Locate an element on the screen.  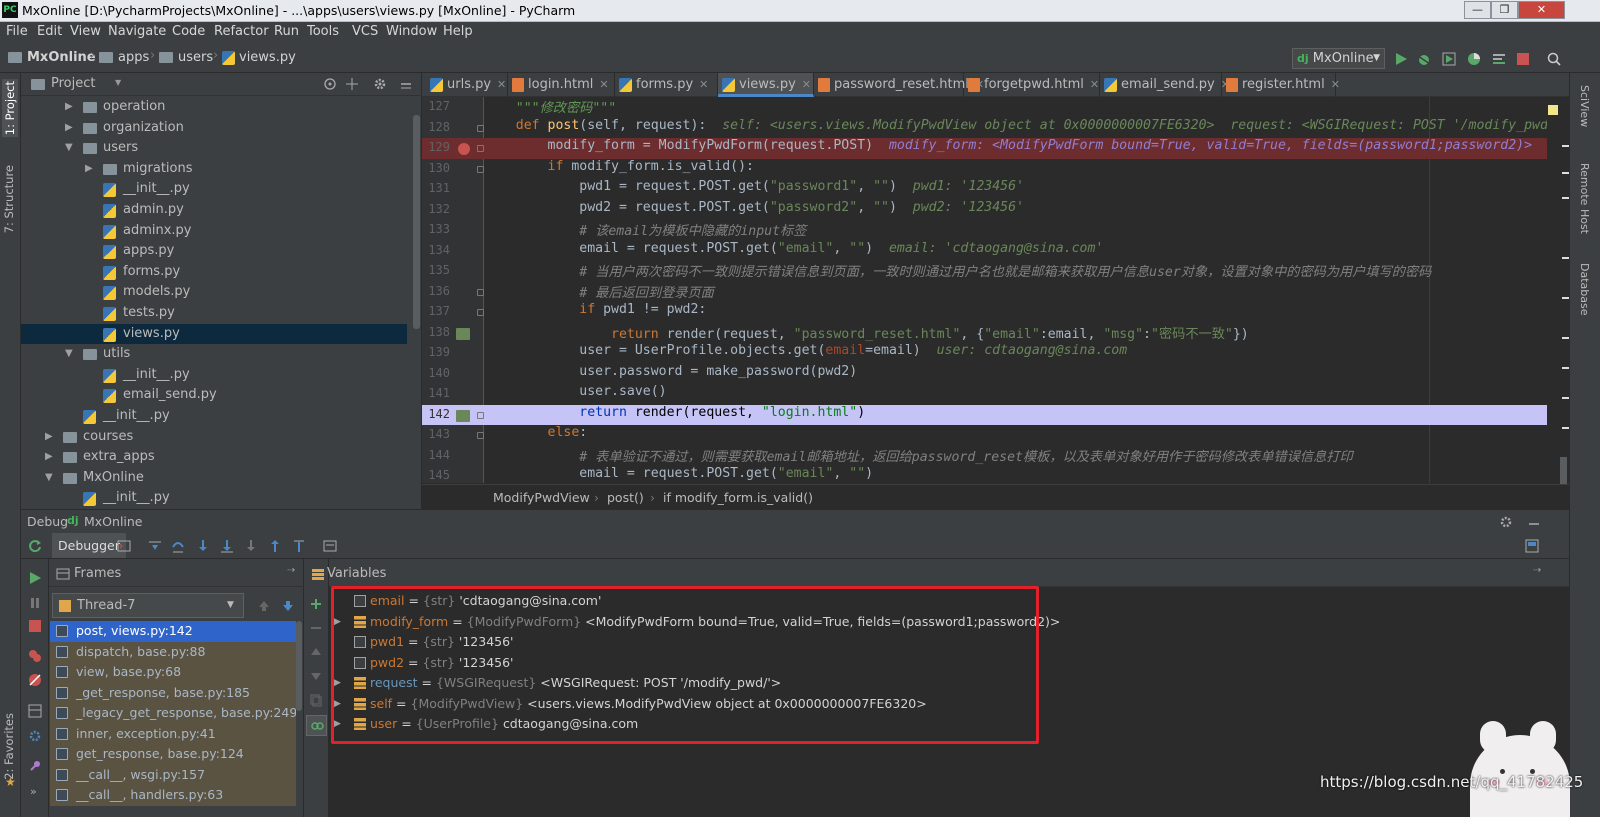
show-watches-toggle is located at coordinates (316, 725).